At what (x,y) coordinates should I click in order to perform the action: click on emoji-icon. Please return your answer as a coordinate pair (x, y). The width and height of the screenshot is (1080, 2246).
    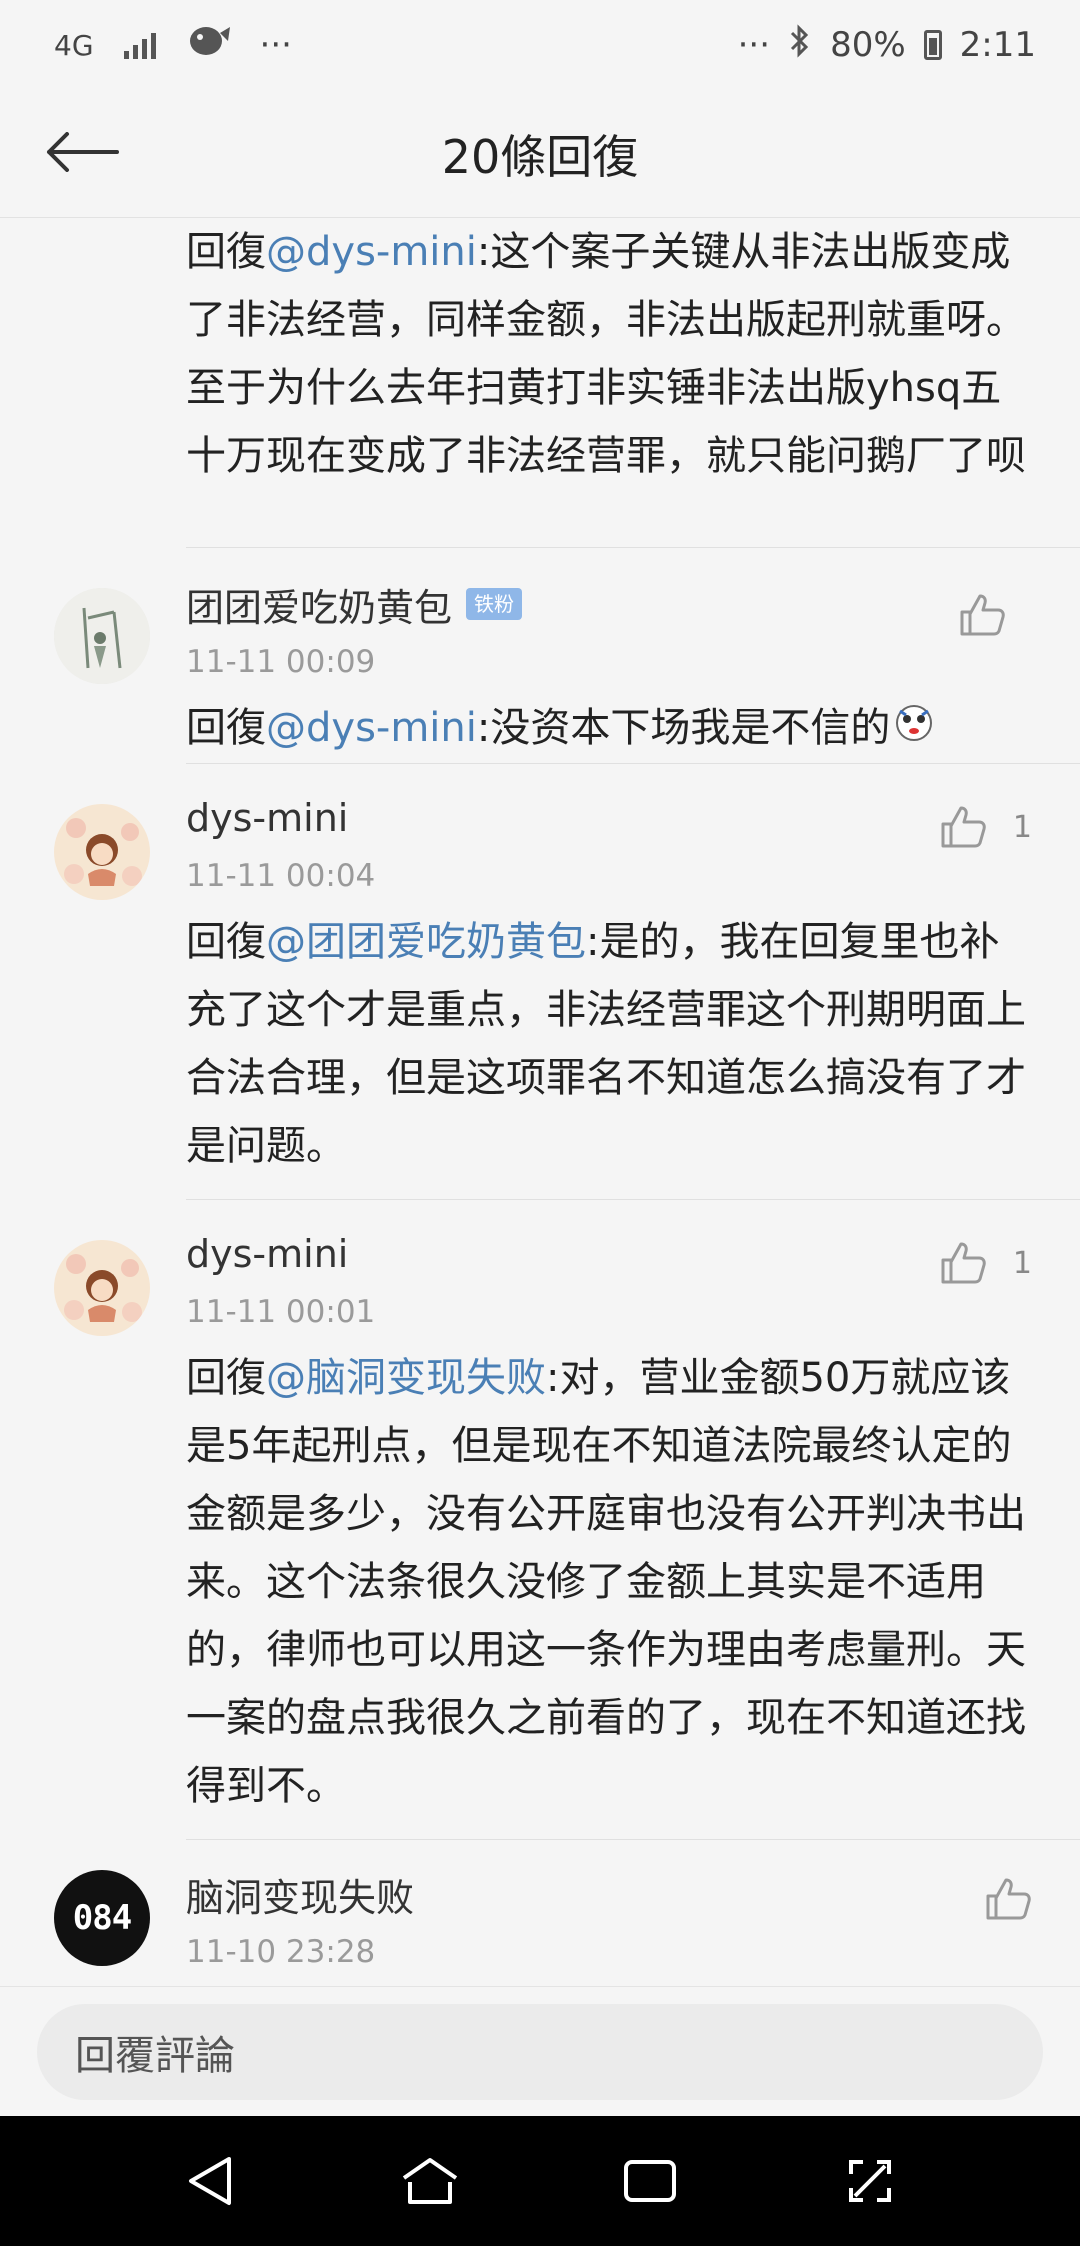
    Looking at the image, I should click on (914, 730).